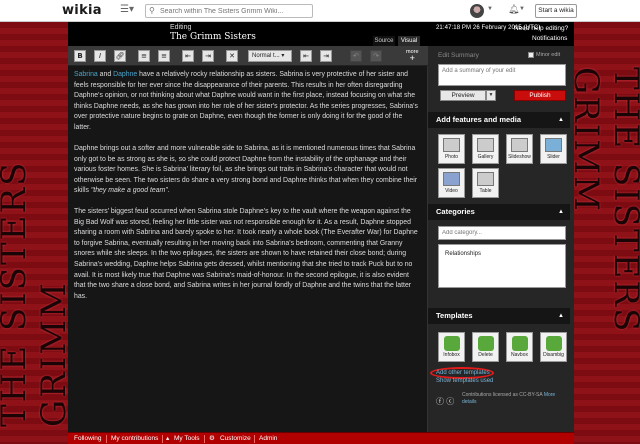 Image resolution: width=640 pixels, height=444 pixels. What do you see at coordinates (232, 56) in the screenshot?
I see `clear-format-icon: ✕` at bounding box center [232, 56].